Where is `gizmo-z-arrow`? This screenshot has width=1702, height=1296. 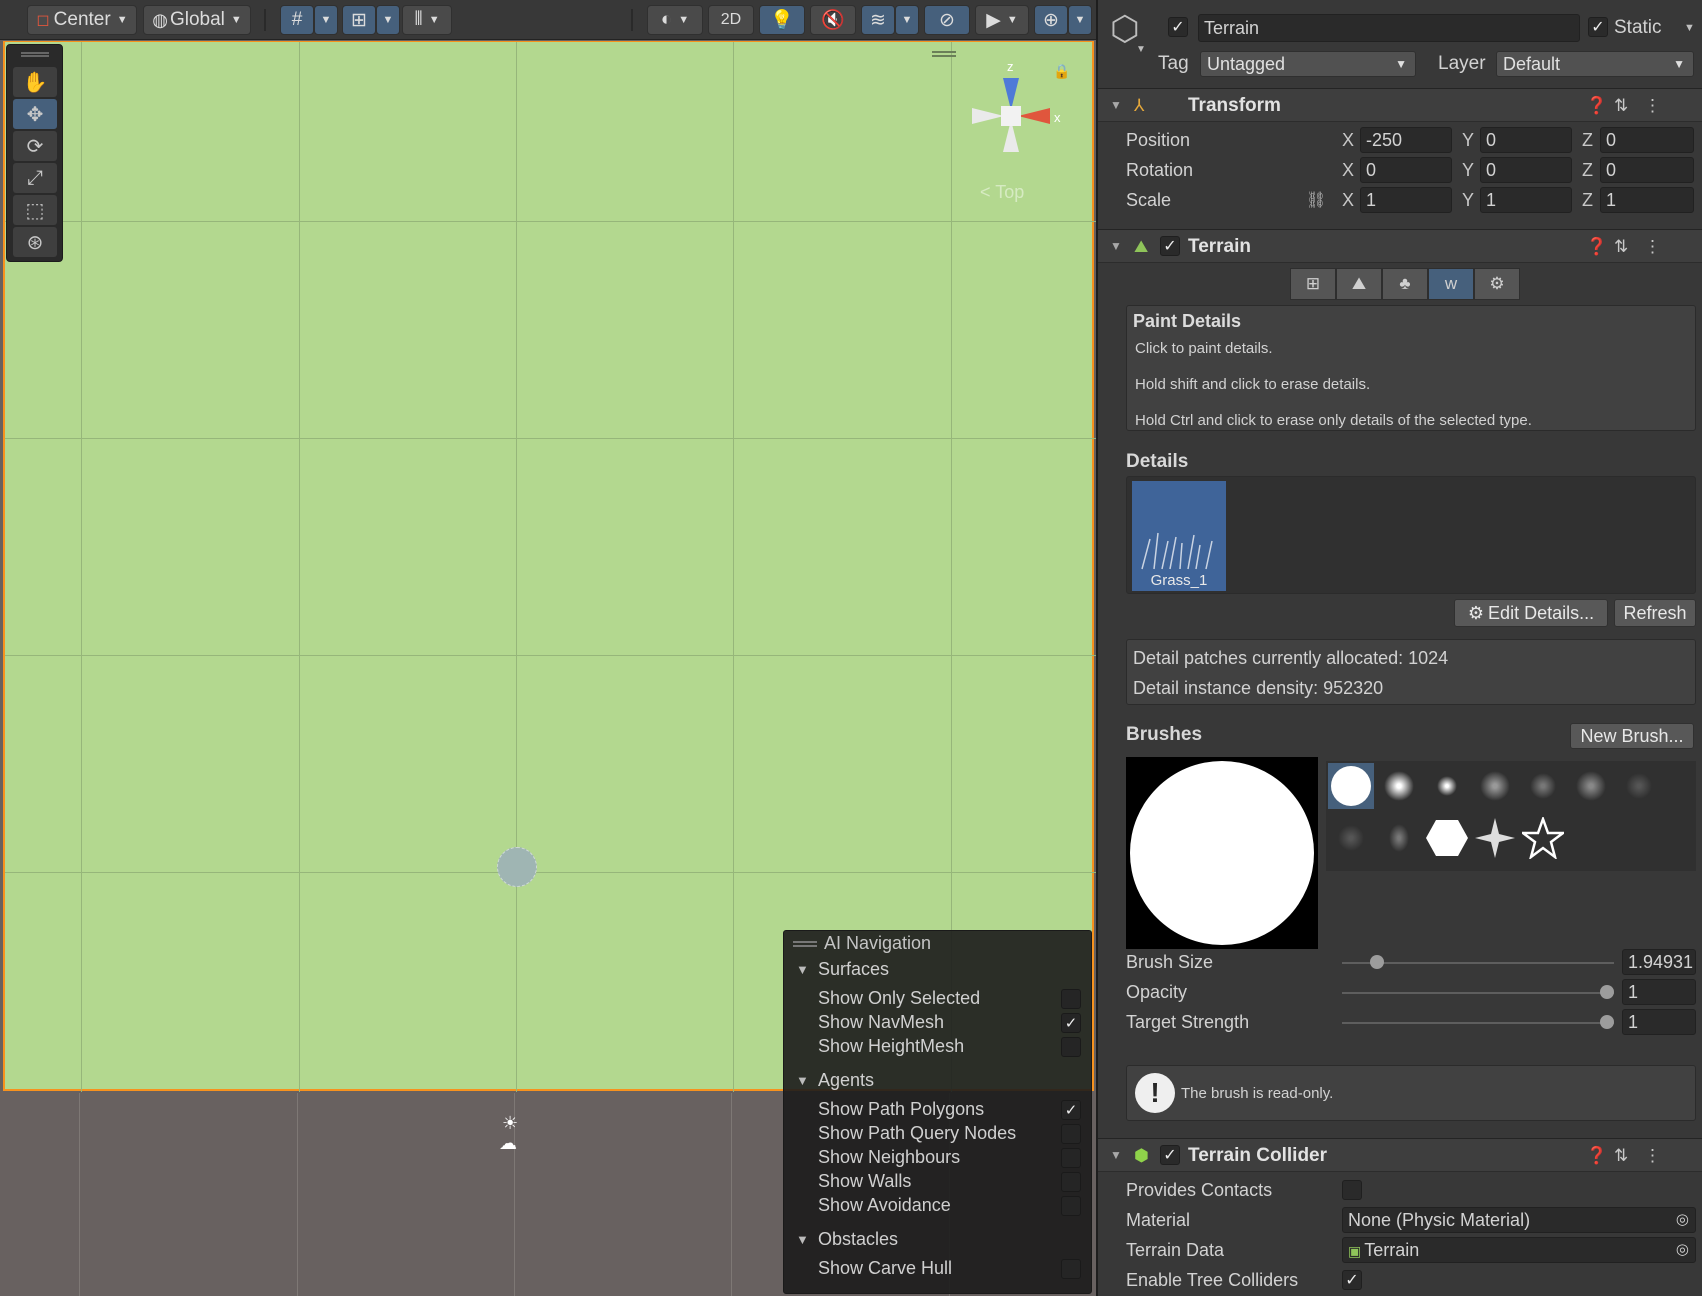 gizmo-z-arrow is located at coordinates (1011, 94).